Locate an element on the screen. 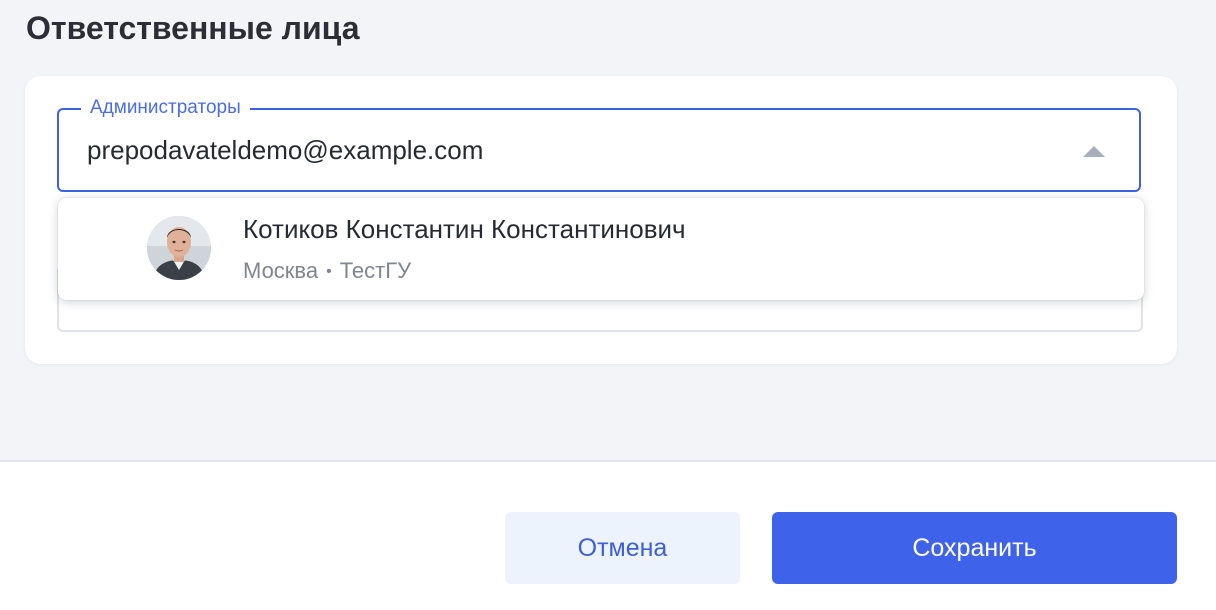 This screenshot has height=610, width=1216. administrators-input is located at coordinates (567, 150).